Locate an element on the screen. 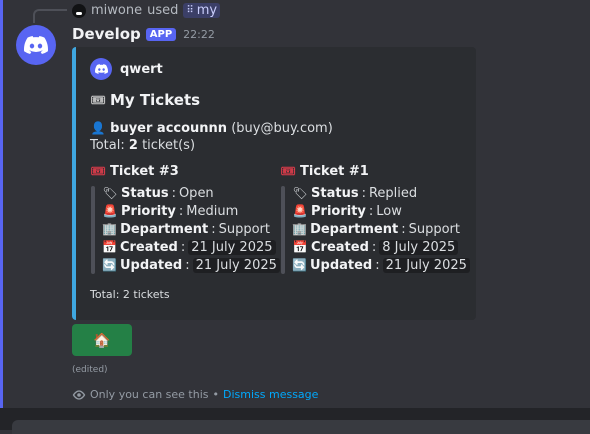  user-line: 👤 buyer accounnn (buy@buy.com) is located at coordinates (211, 128).